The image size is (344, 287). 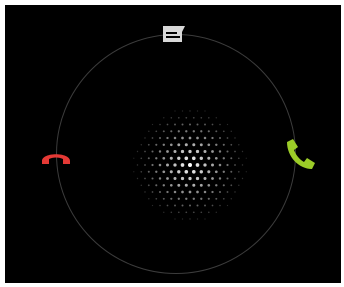 What do you see at coordinates (190, 165) in the screenshot?
I see `dot-grid-handle-icon` at bounding box center [190, 165].